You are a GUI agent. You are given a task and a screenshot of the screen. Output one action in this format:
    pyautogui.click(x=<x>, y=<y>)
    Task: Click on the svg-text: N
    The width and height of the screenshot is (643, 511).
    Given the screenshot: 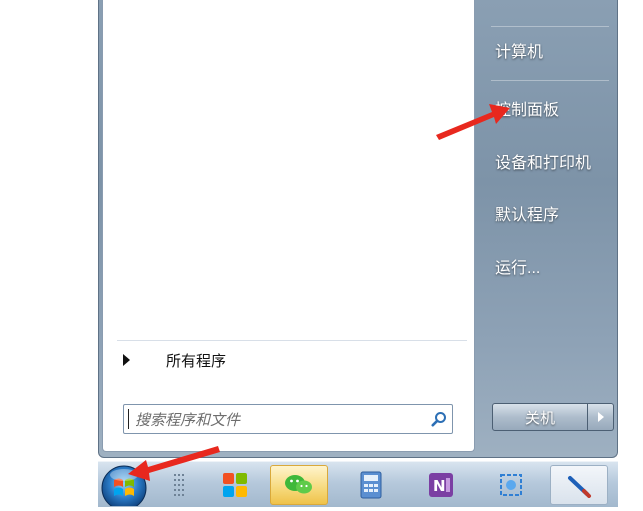 What is the action you would take?
    pyautogui.click(x=439, y=486)
    